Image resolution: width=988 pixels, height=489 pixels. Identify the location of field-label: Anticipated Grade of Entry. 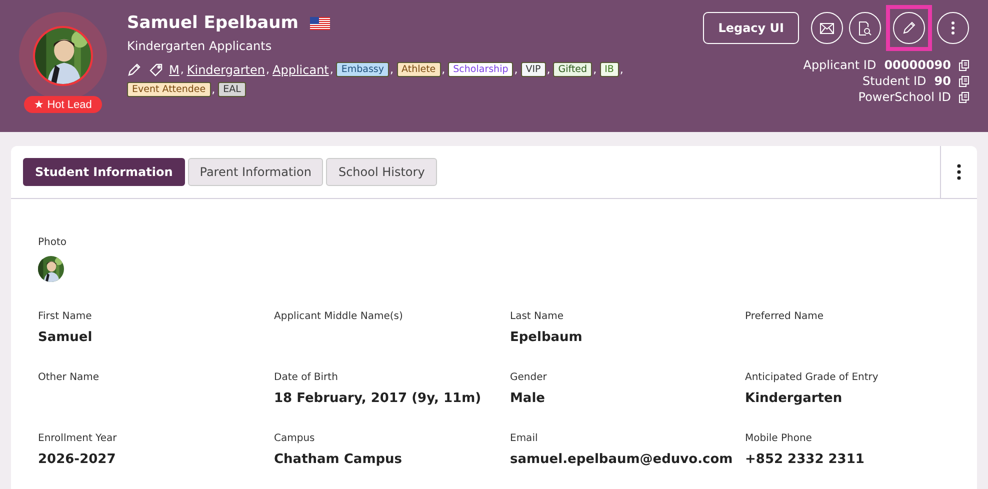
(812, 377).